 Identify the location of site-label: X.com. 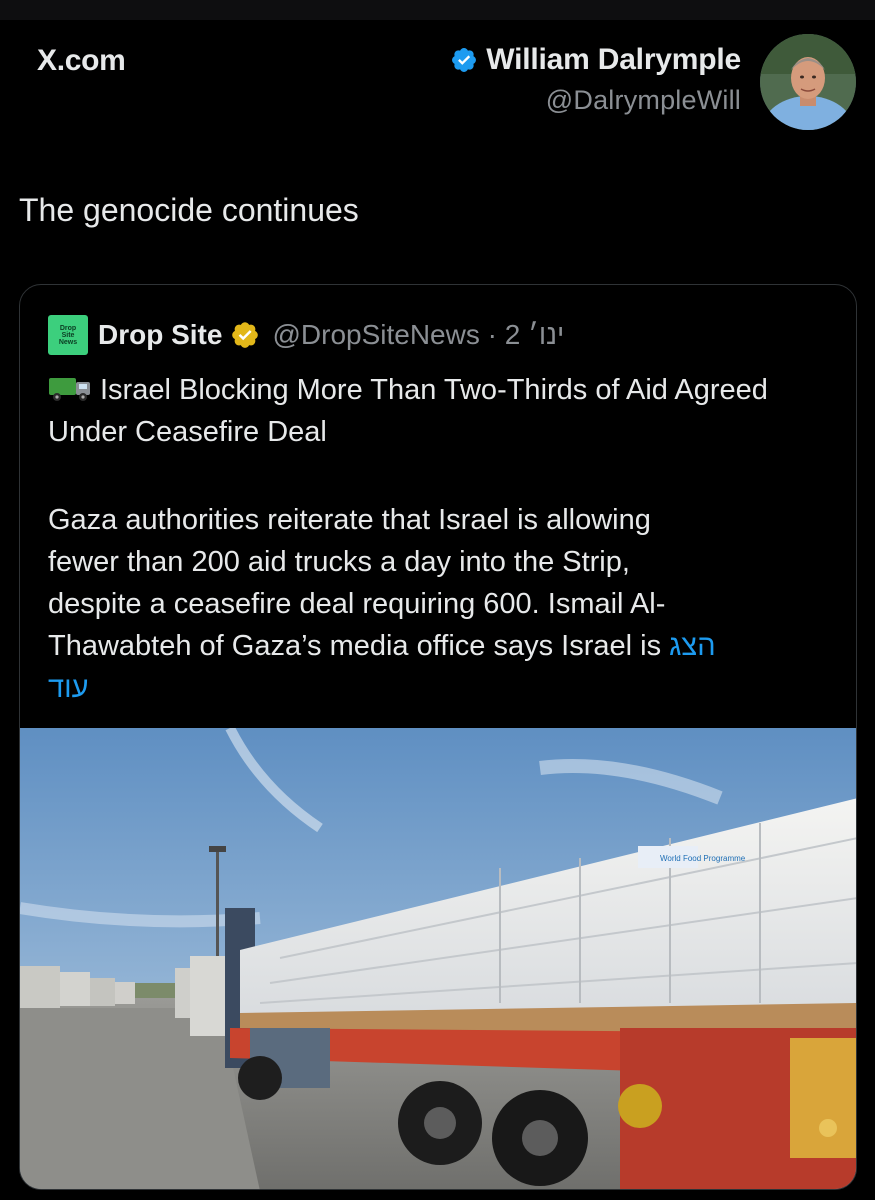
(81, 60).